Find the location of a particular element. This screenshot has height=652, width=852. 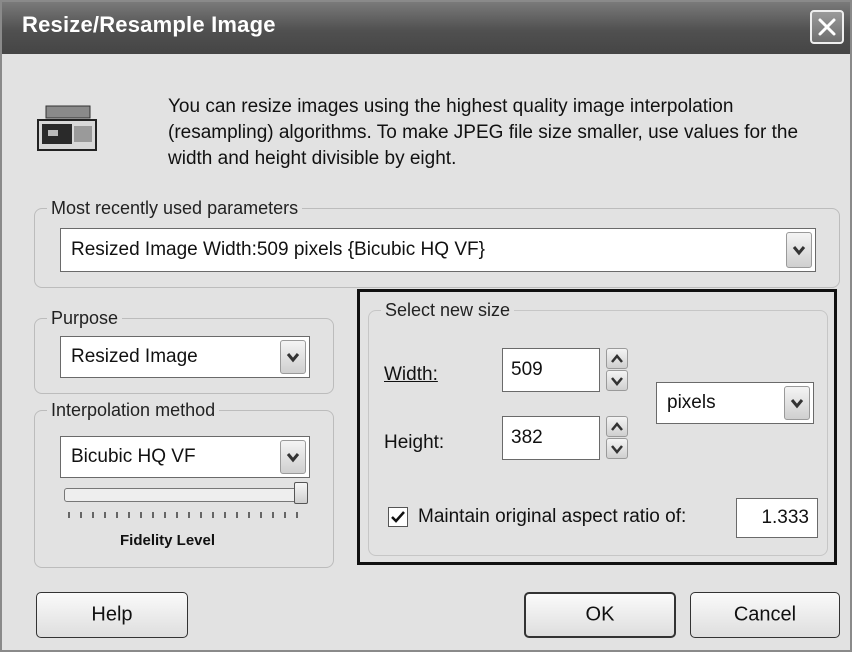

aspect-ratio-value: 1.333 is located at coordinates (785, 517).